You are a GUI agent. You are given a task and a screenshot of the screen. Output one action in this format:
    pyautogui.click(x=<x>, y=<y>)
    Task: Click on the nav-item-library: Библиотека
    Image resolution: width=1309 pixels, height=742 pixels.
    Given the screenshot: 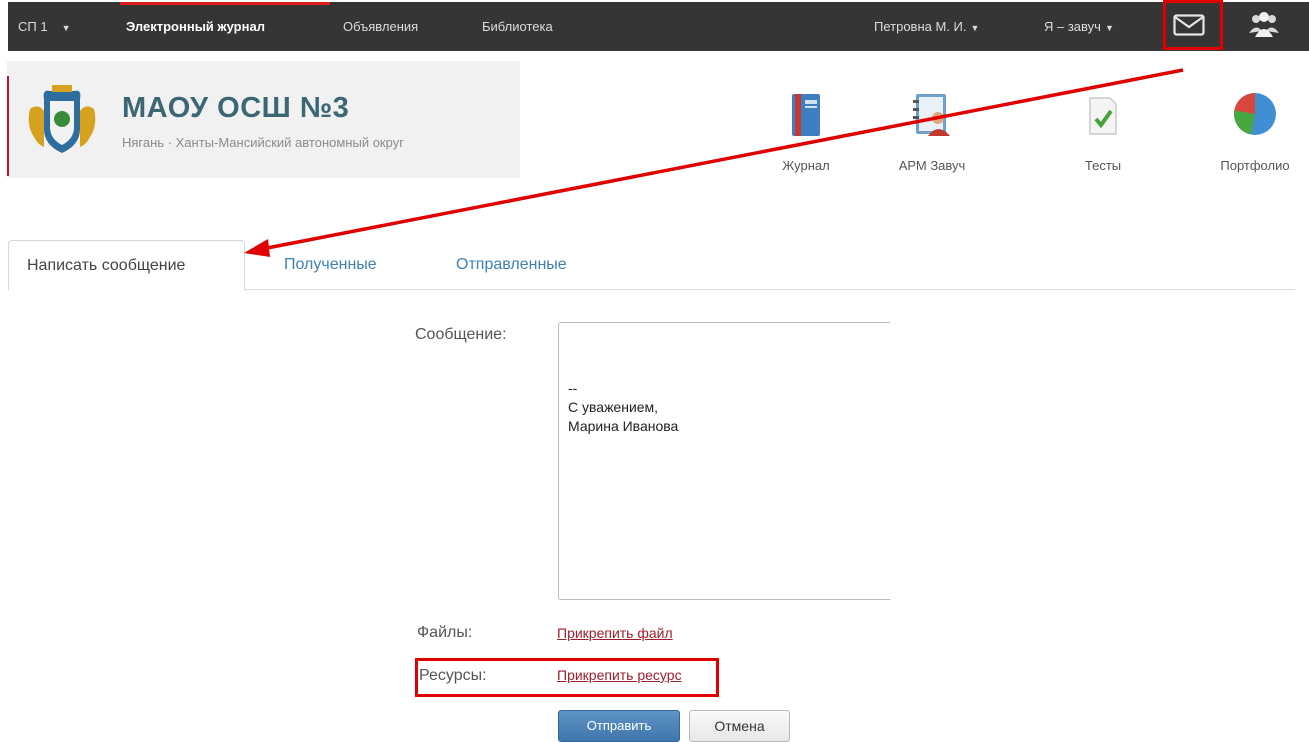 What is the action you would take?
    pyautogui.click(x=517, y=26)
    